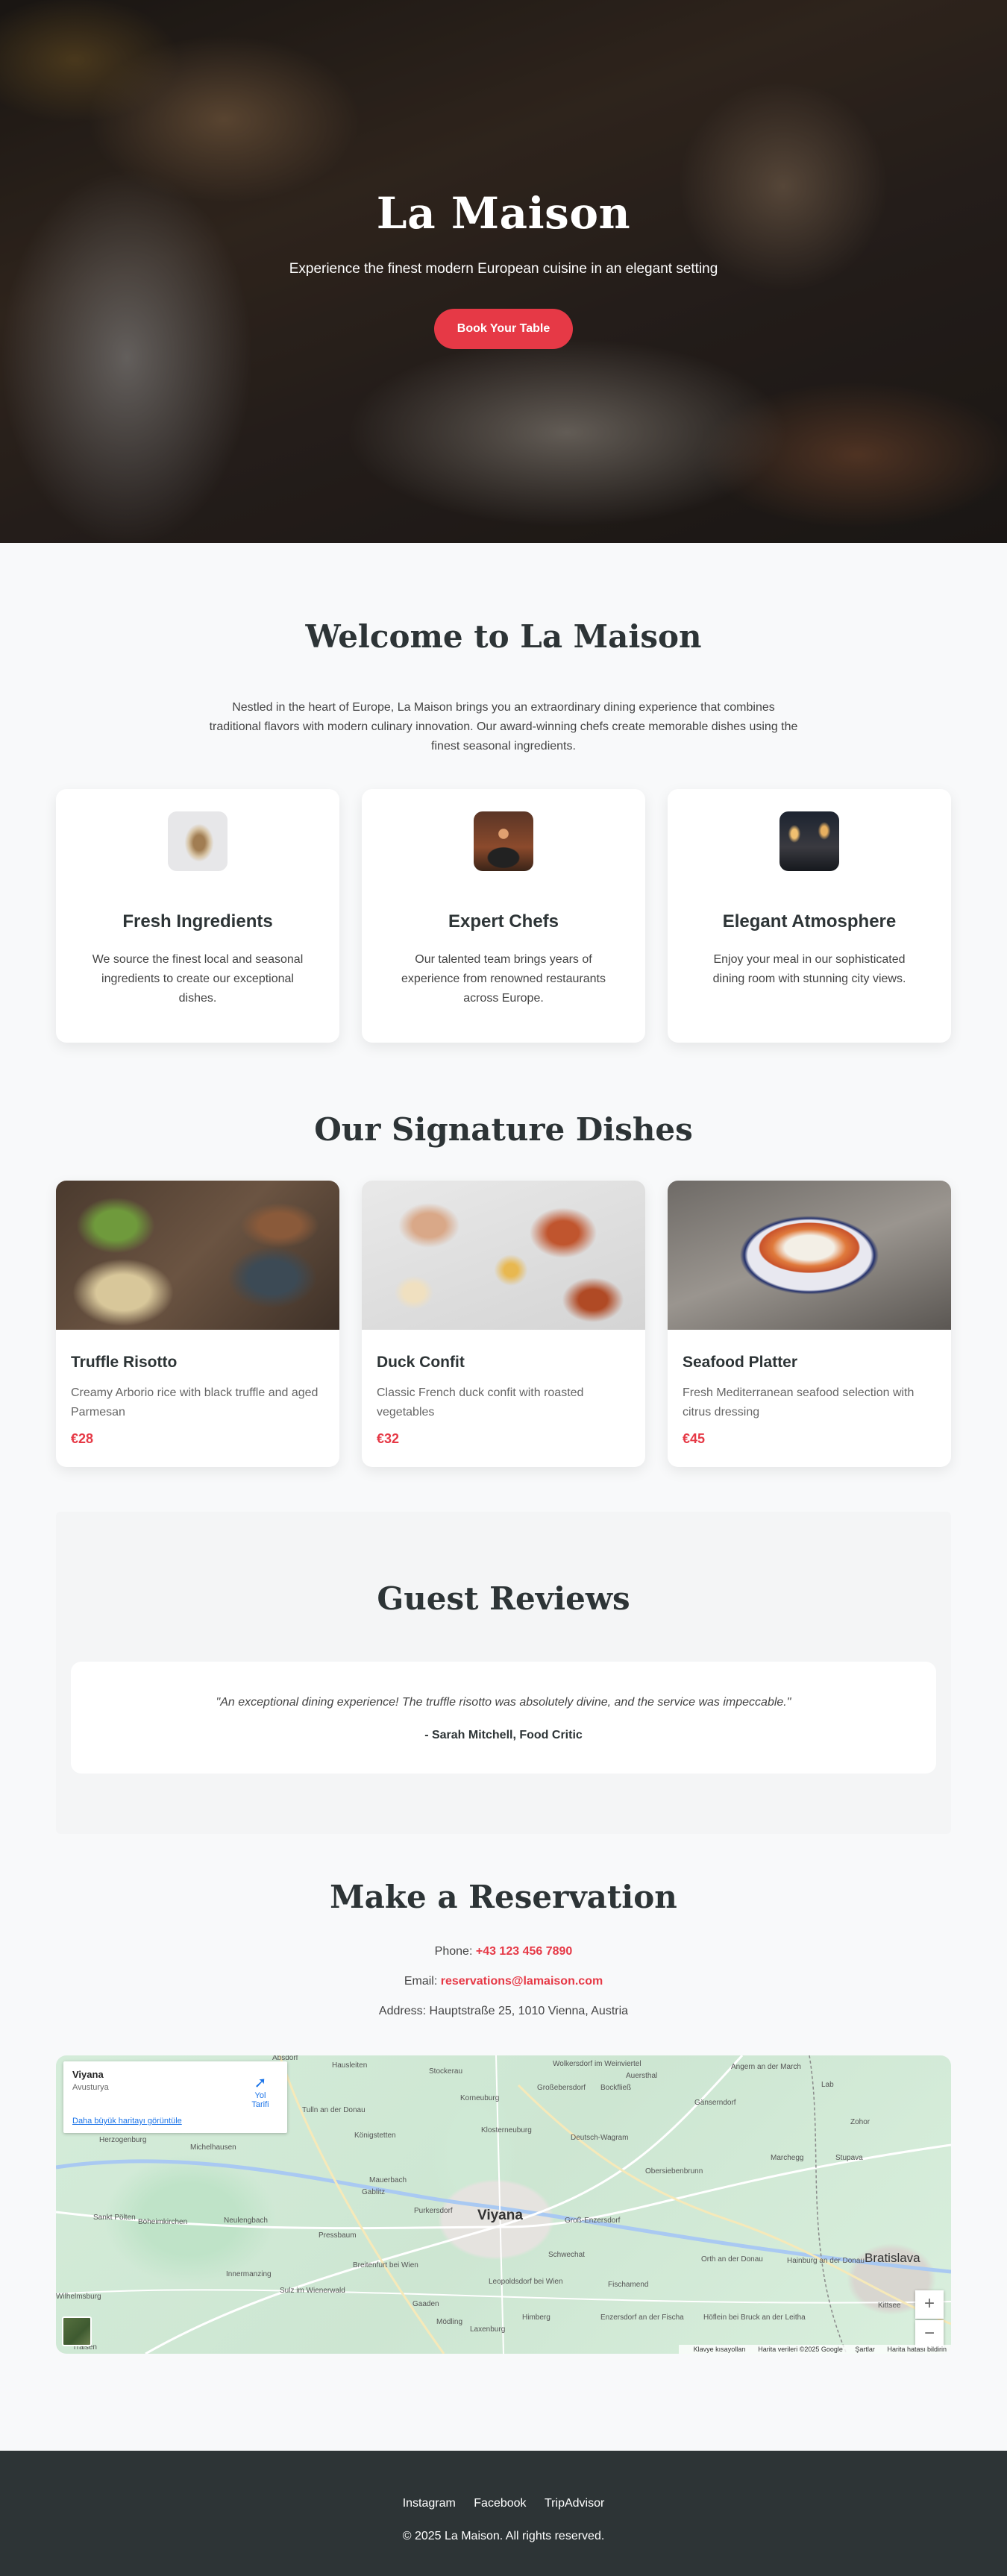 The width and height of the screenshot is (1007, 2576). Describe the element at coordinates (198, 841) in the screenshot. I see `oyster-image` at that location.